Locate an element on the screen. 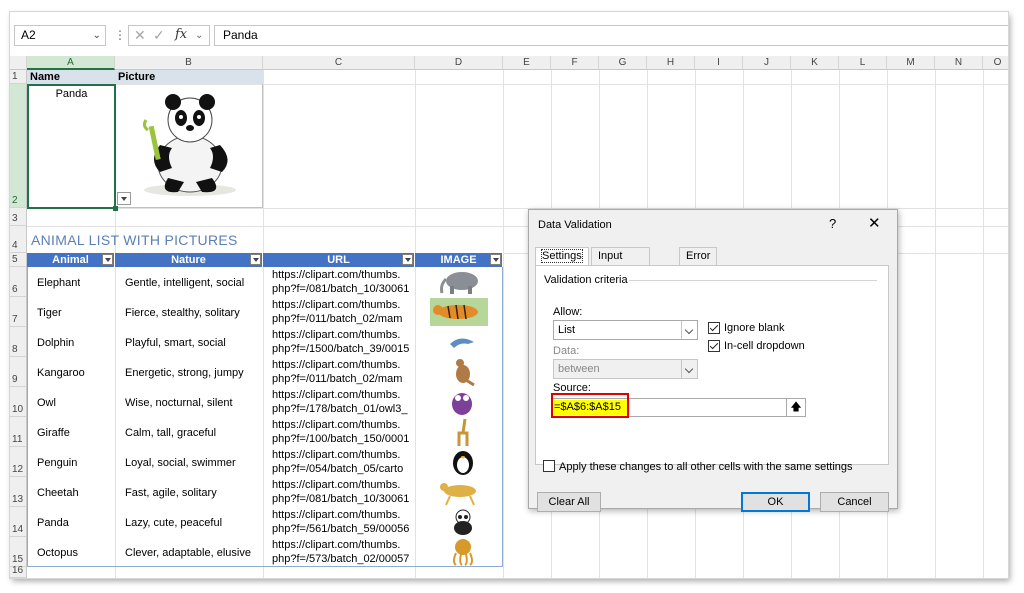 This screenshot has height=593, width=1024. column-header: C is located at coordinates (339, 63).